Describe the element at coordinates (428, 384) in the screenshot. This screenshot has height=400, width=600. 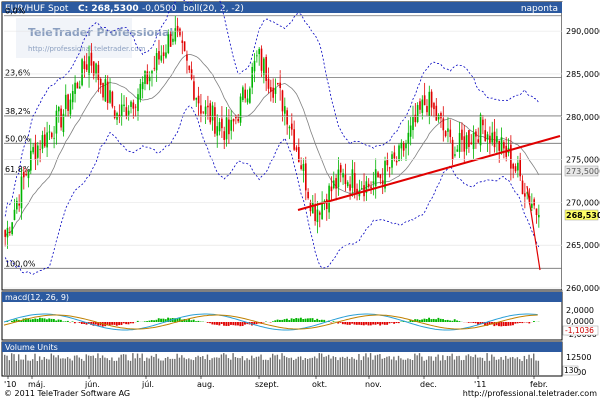
I see `time-axis-label: dec.` at that location.